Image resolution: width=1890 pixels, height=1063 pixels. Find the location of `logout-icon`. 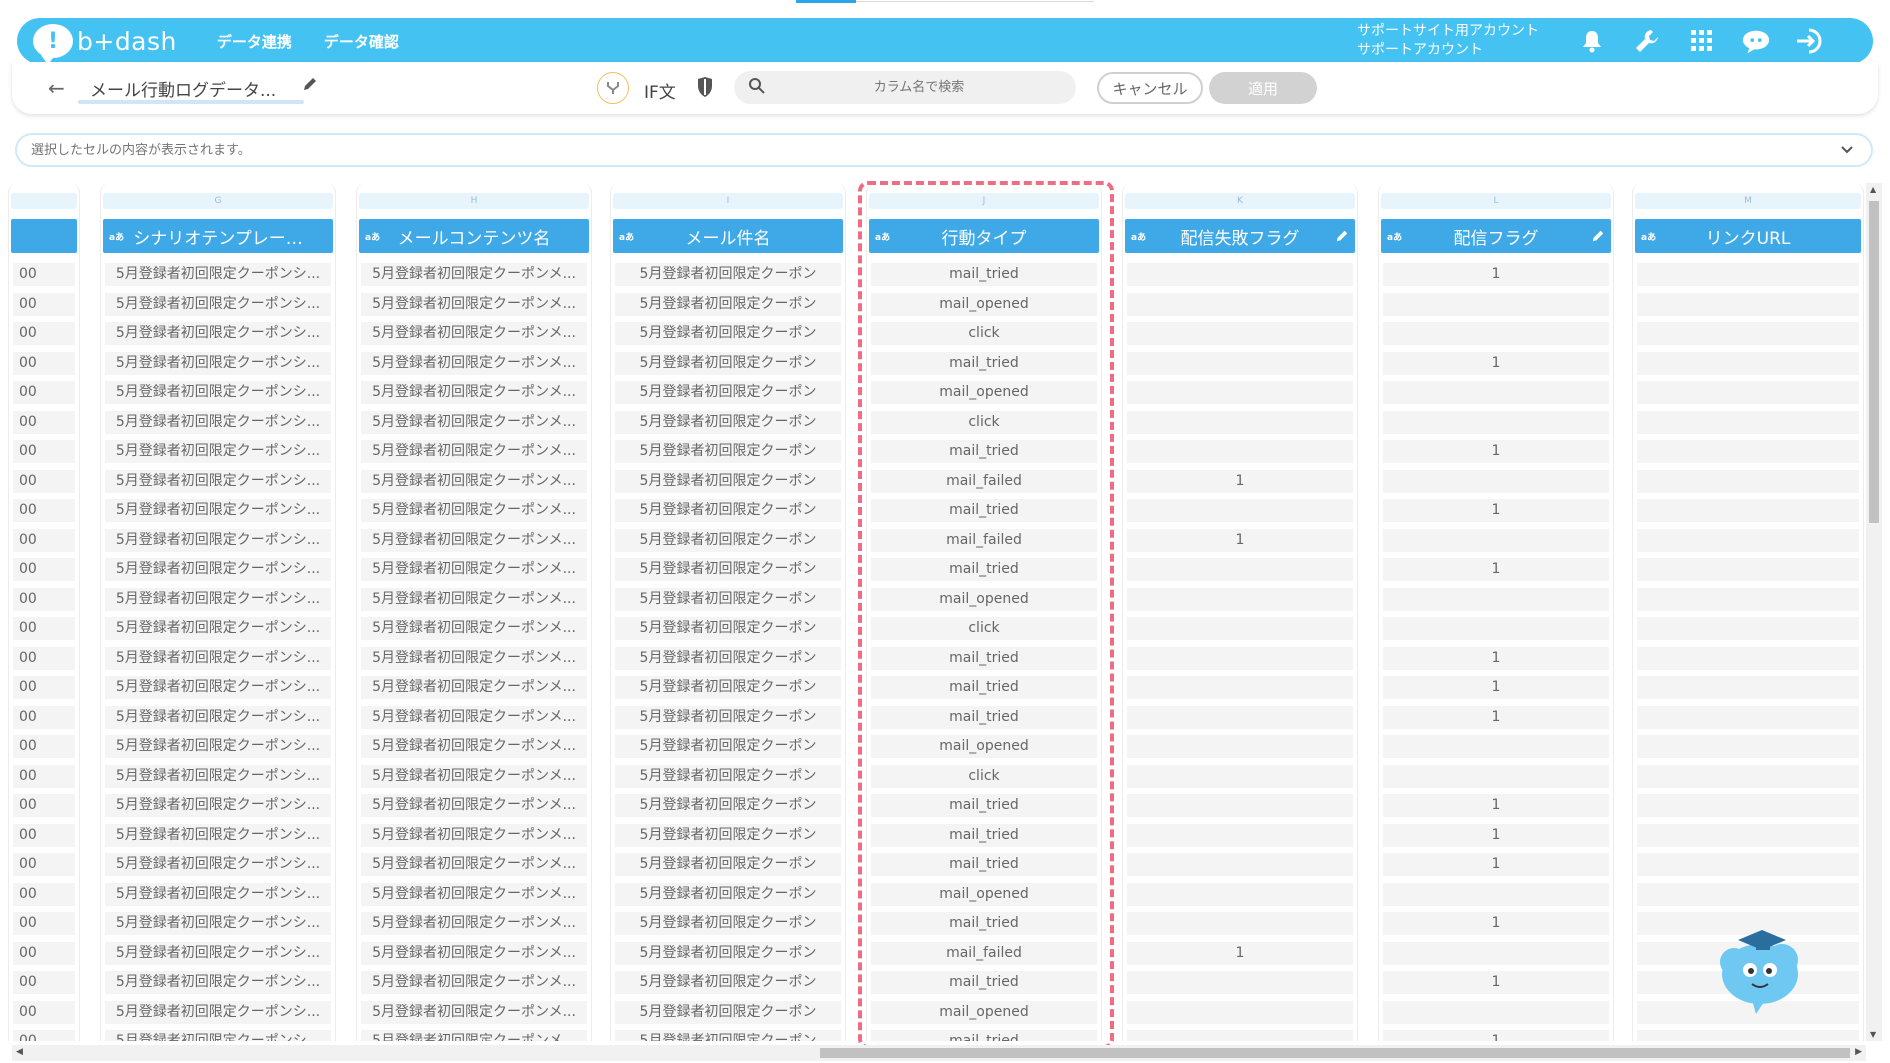

logout-icon is located at coordinates (1810, 41).